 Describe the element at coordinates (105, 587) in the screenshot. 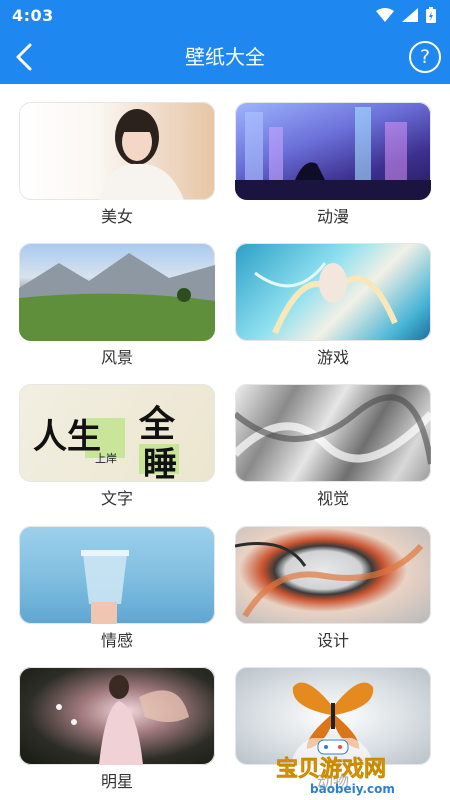

I see `cup-thumbnail` at that location.